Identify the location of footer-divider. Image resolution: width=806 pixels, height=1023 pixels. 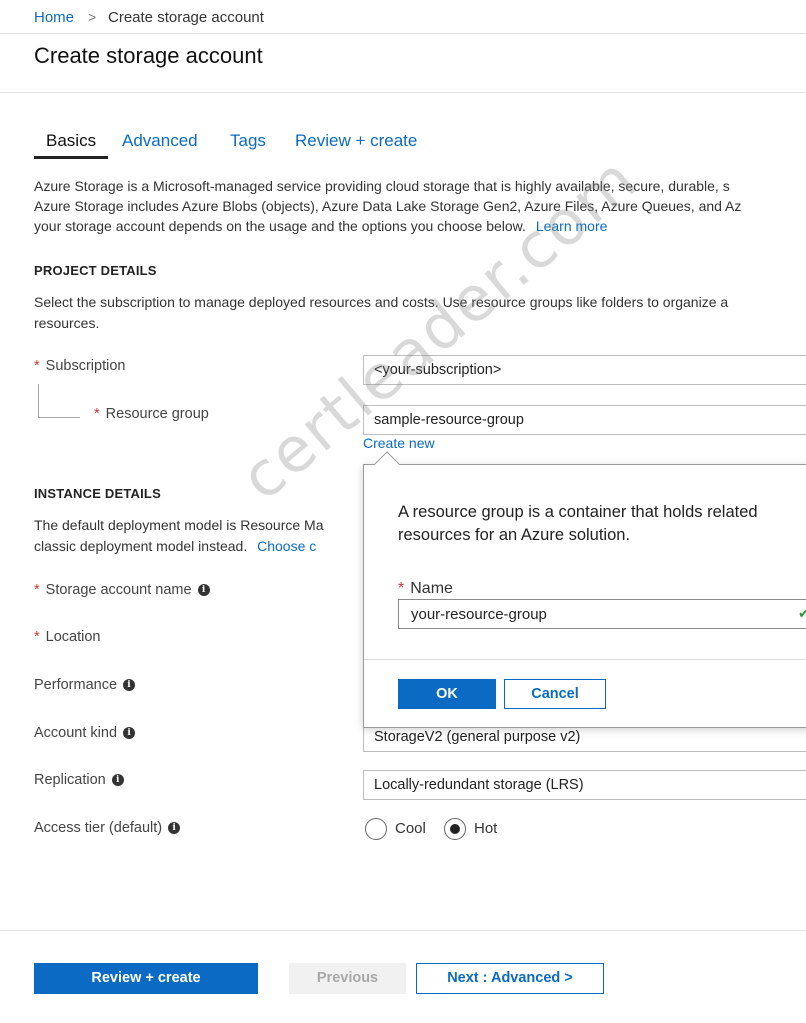
(403, 930).